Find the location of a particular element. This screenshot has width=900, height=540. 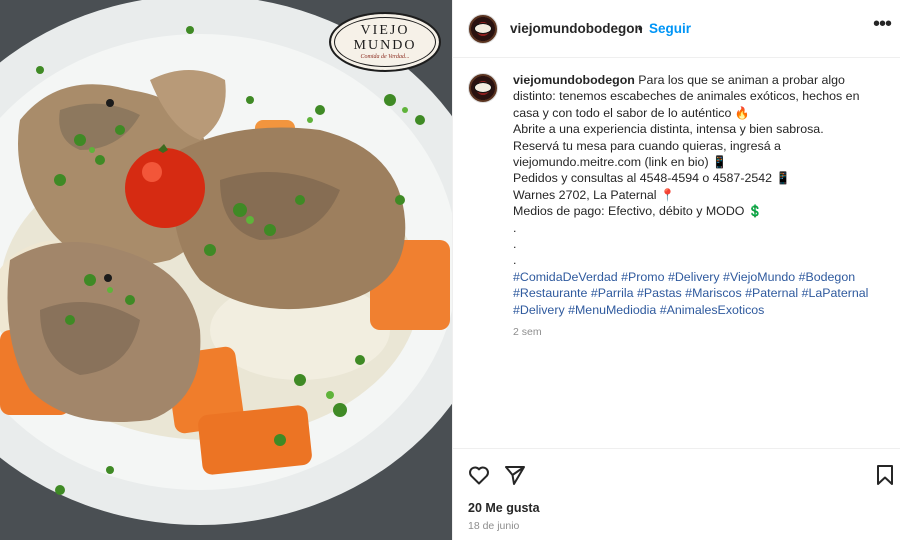

caption-avatar is located at coordinates (483, 88).